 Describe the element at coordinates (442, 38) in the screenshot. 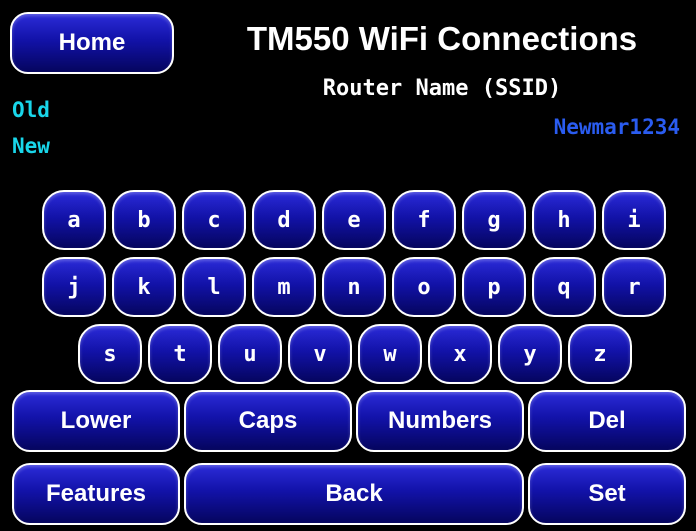

I see `page-title: TM550 WiFi Connections` at that location.